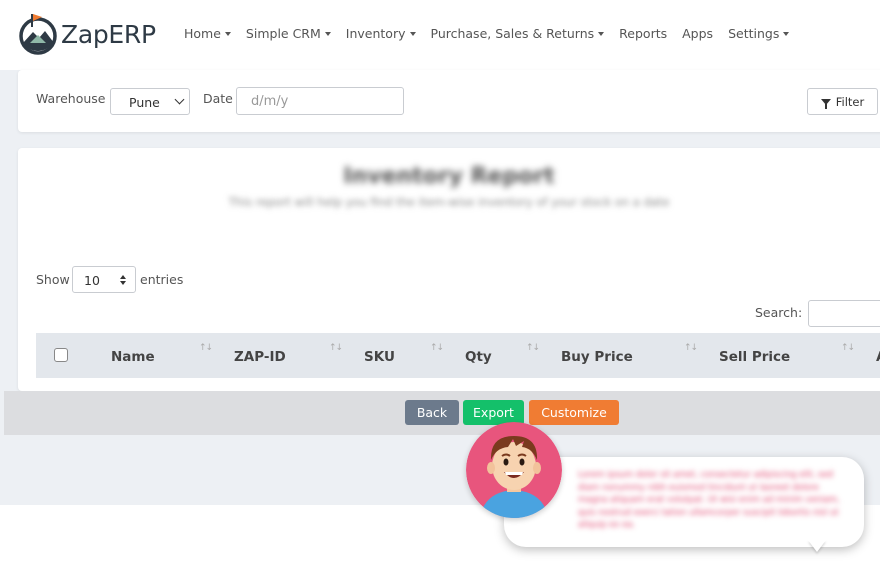 The image size is (880, 580). Describe the element at coordinates (825, 103) in the screenshot. I see `filter-icon` at that location.